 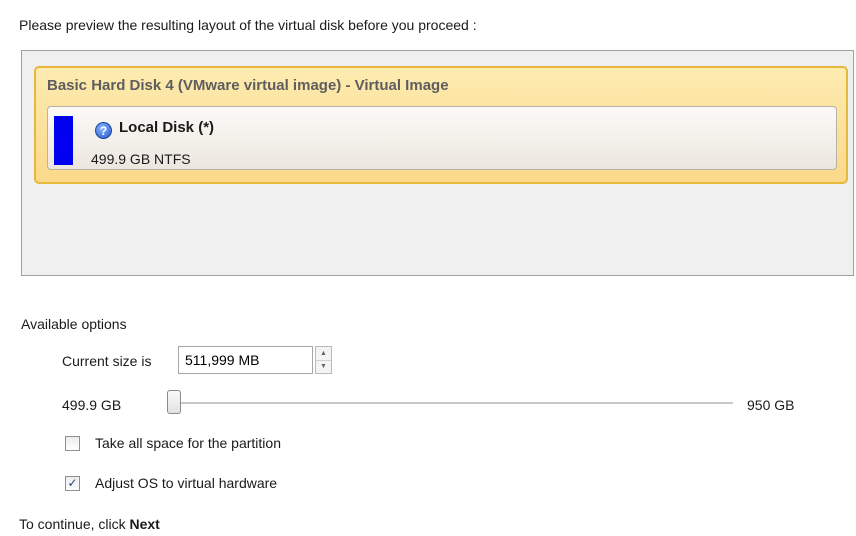 I want to click on spin-up-icon: ▲, so click(x=323, y=354).